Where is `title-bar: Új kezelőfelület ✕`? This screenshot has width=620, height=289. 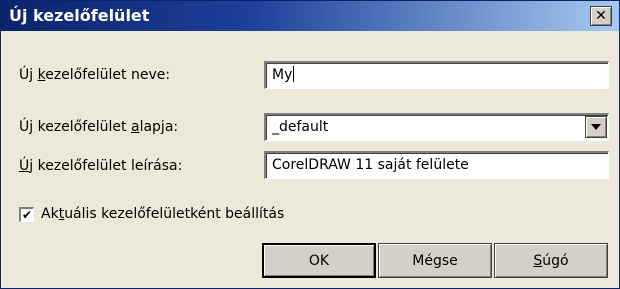 title-bar: Új kezelőfelület ✕ is located at coordinates (310, 16).